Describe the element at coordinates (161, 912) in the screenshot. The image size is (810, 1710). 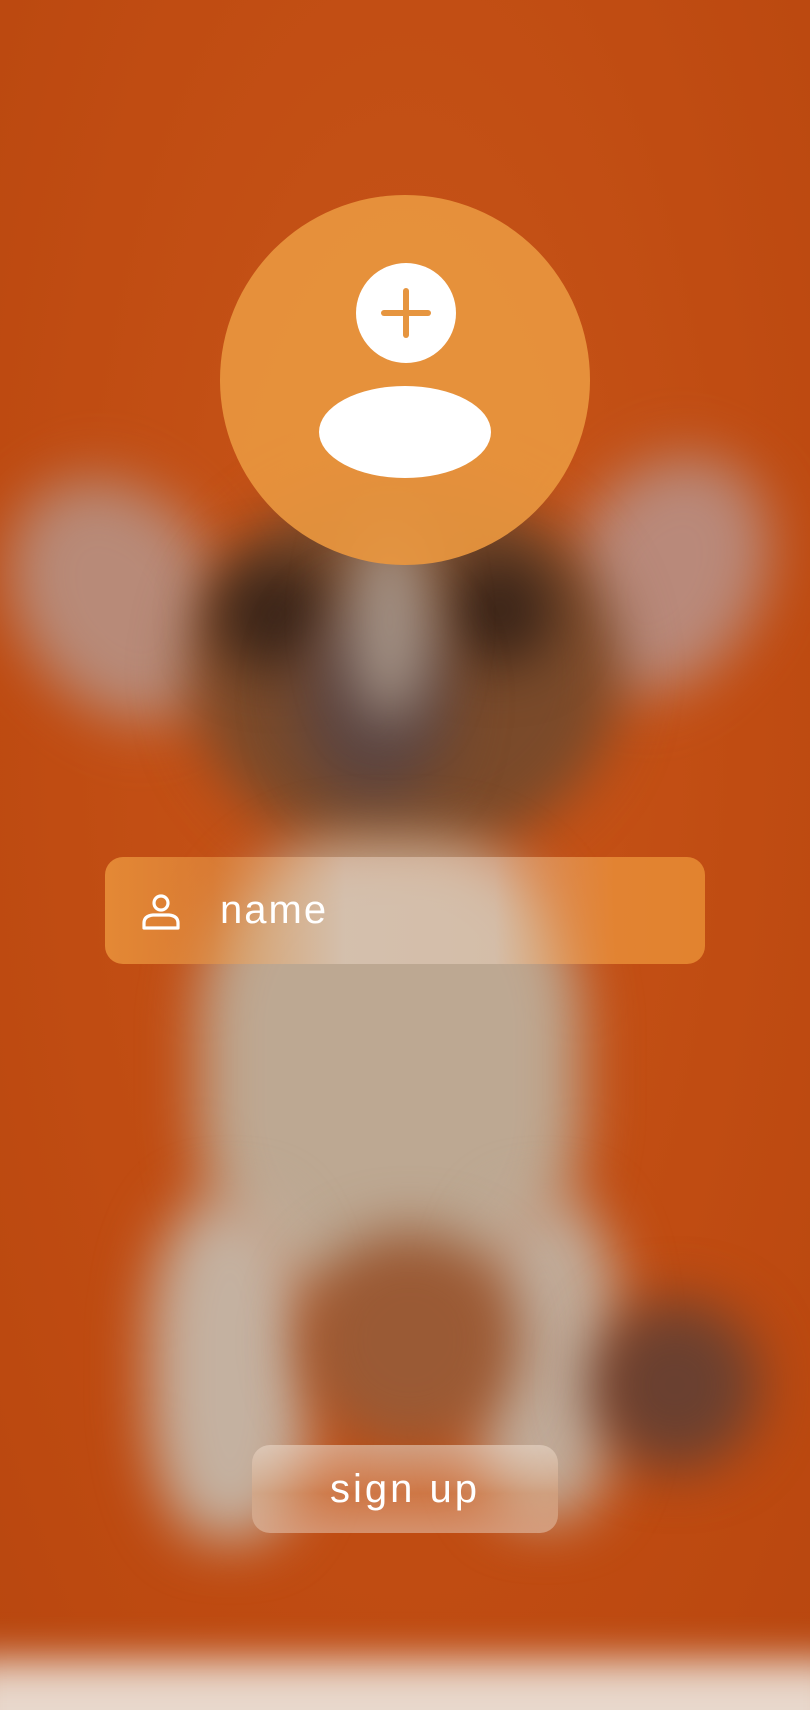
I see `person-icon` at that location.